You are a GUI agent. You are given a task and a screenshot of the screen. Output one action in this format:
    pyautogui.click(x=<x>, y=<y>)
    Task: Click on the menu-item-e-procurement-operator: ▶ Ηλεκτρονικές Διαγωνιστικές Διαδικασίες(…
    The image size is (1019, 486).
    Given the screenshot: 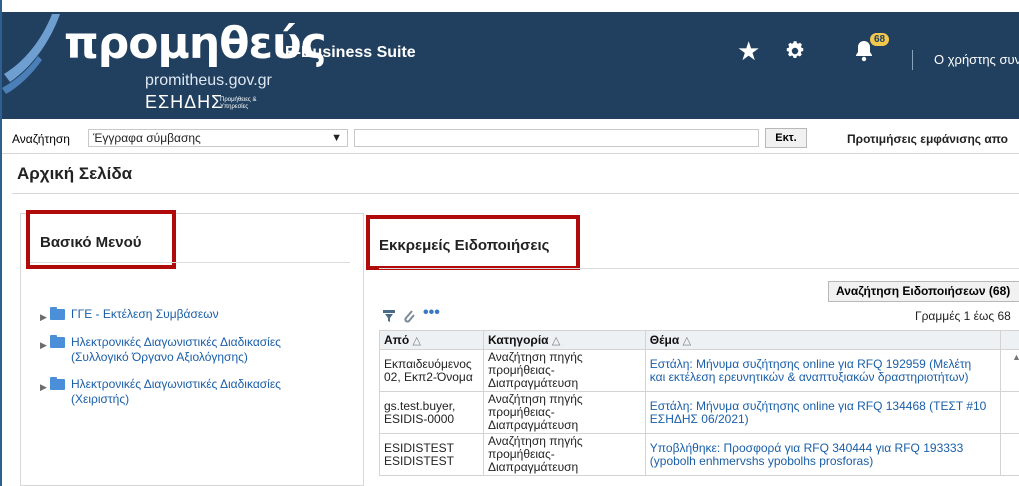 What is the action you would take?
    pyautogui.click(x=160, y=392)
    